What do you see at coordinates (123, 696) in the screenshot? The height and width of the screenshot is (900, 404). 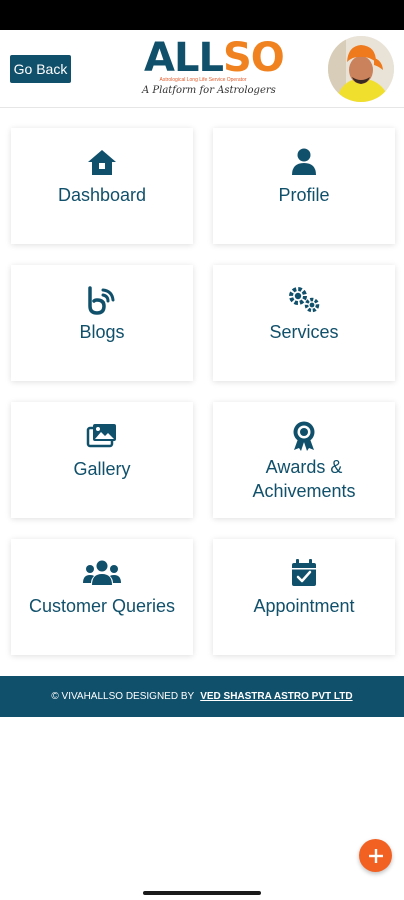 I see `footer-copyright: © VIVAHALLSO DESIGNED BY` at bounding box center [123, 696].